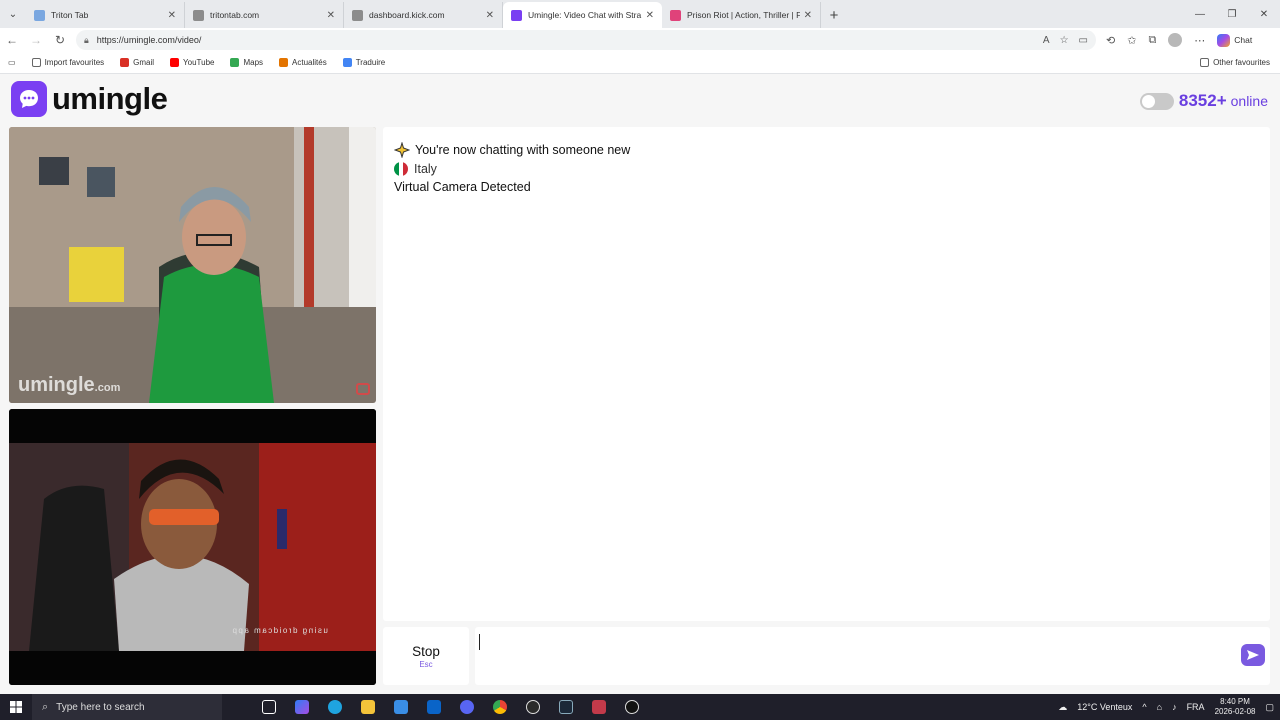  Describe the element at coordinates (269, 707) in the screenshot. I see `task-view-icon` at that location.